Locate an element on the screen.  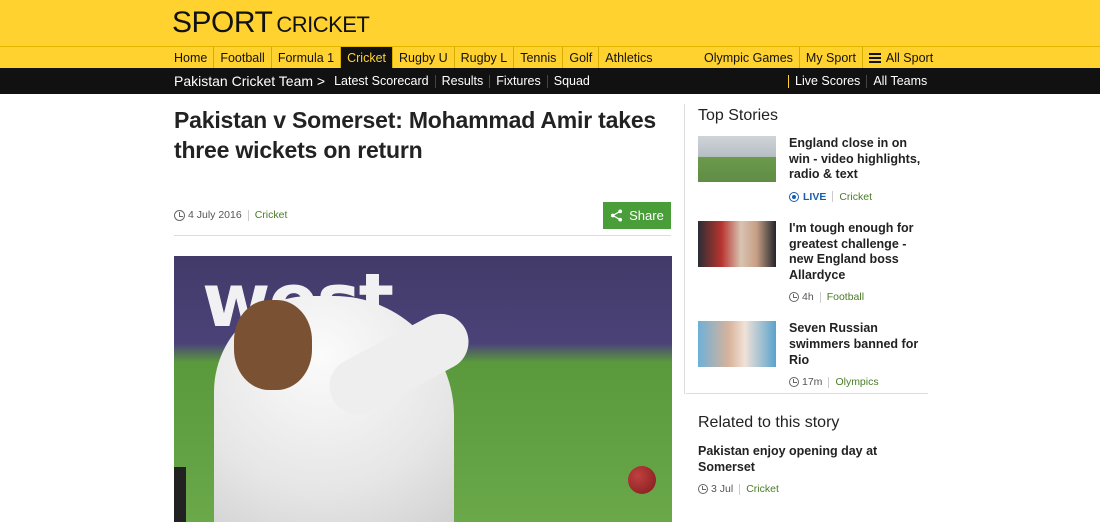
nav-formula-1: Formula 1 is located at coordinates (307, 57).